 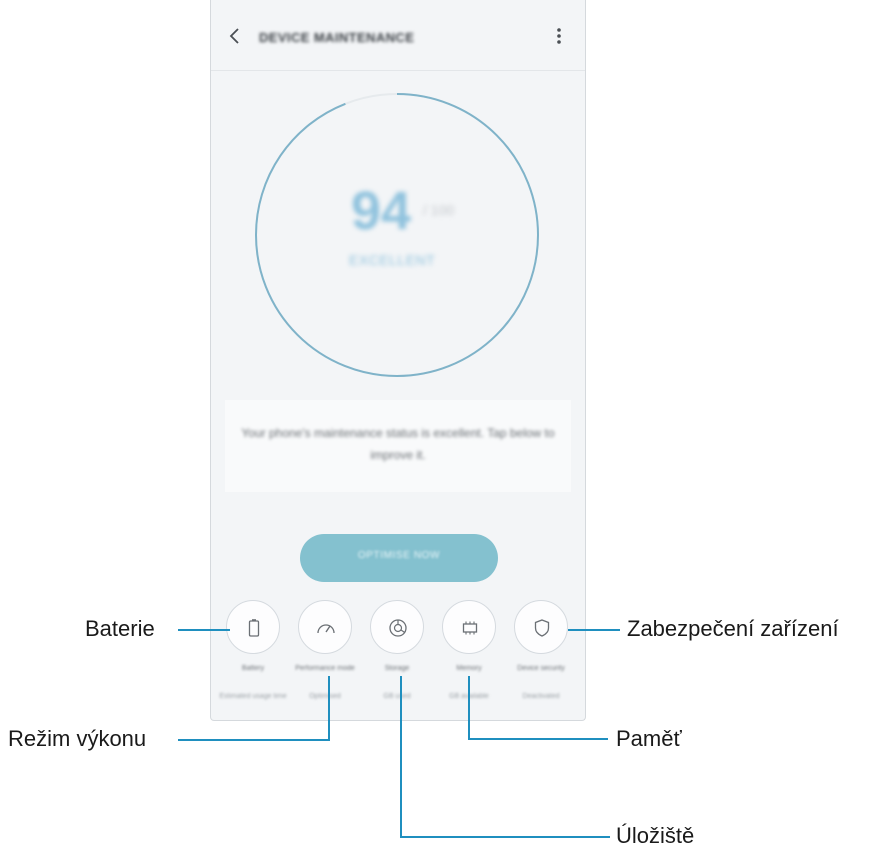 I want to click on callout-uloziste: Úložiště, so click(x=655, y=835).